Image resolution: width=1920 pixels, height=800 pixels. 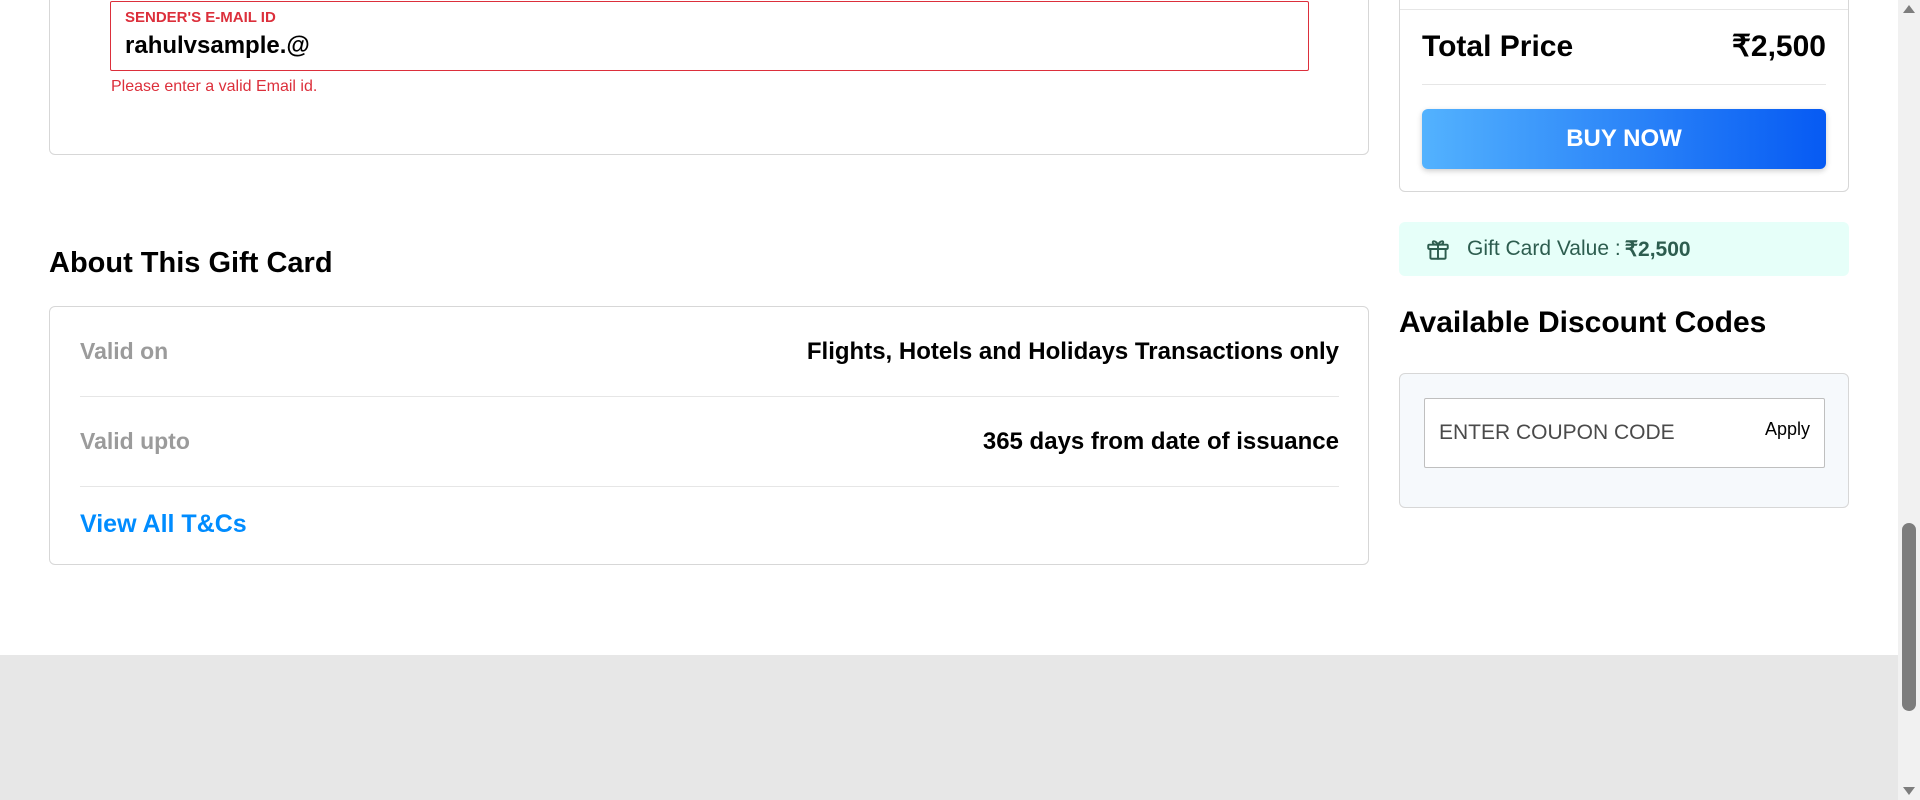 What do you see at coordinates (1909, 9) in the screenshot?
I see `scroll-up-arrow-icon` at bounding box center [1909, 9].